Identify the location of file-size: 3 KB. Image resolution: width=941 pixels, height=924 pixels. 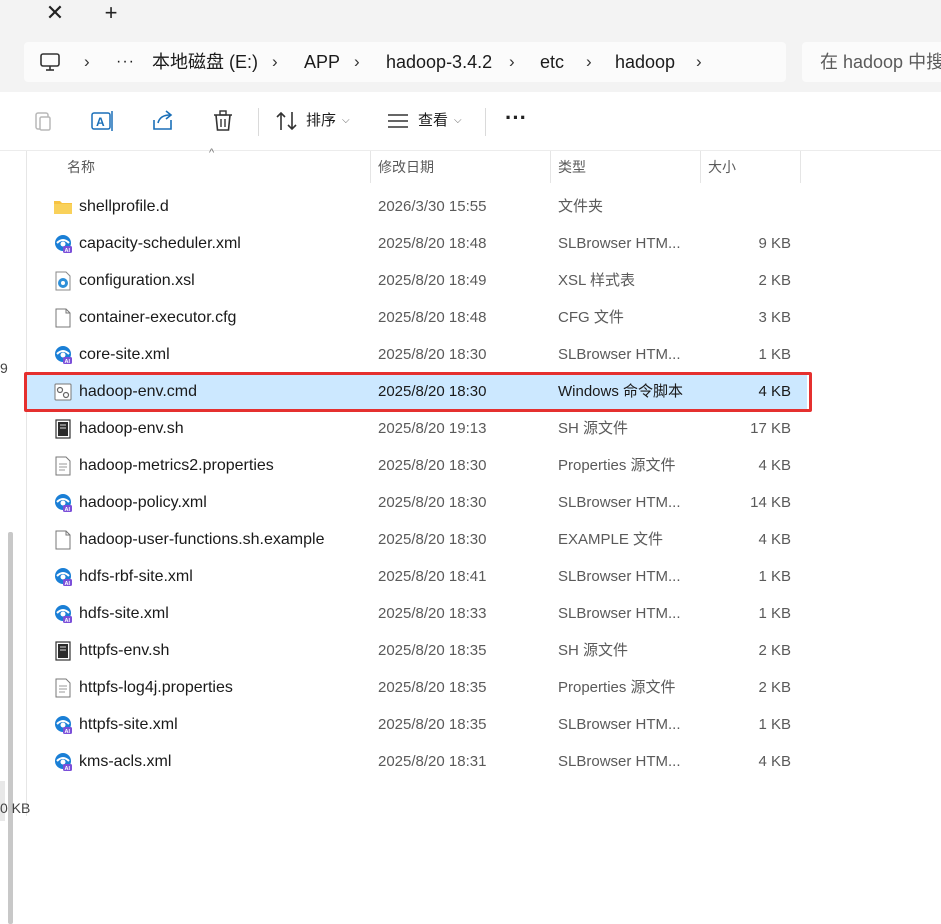
(774, 317).